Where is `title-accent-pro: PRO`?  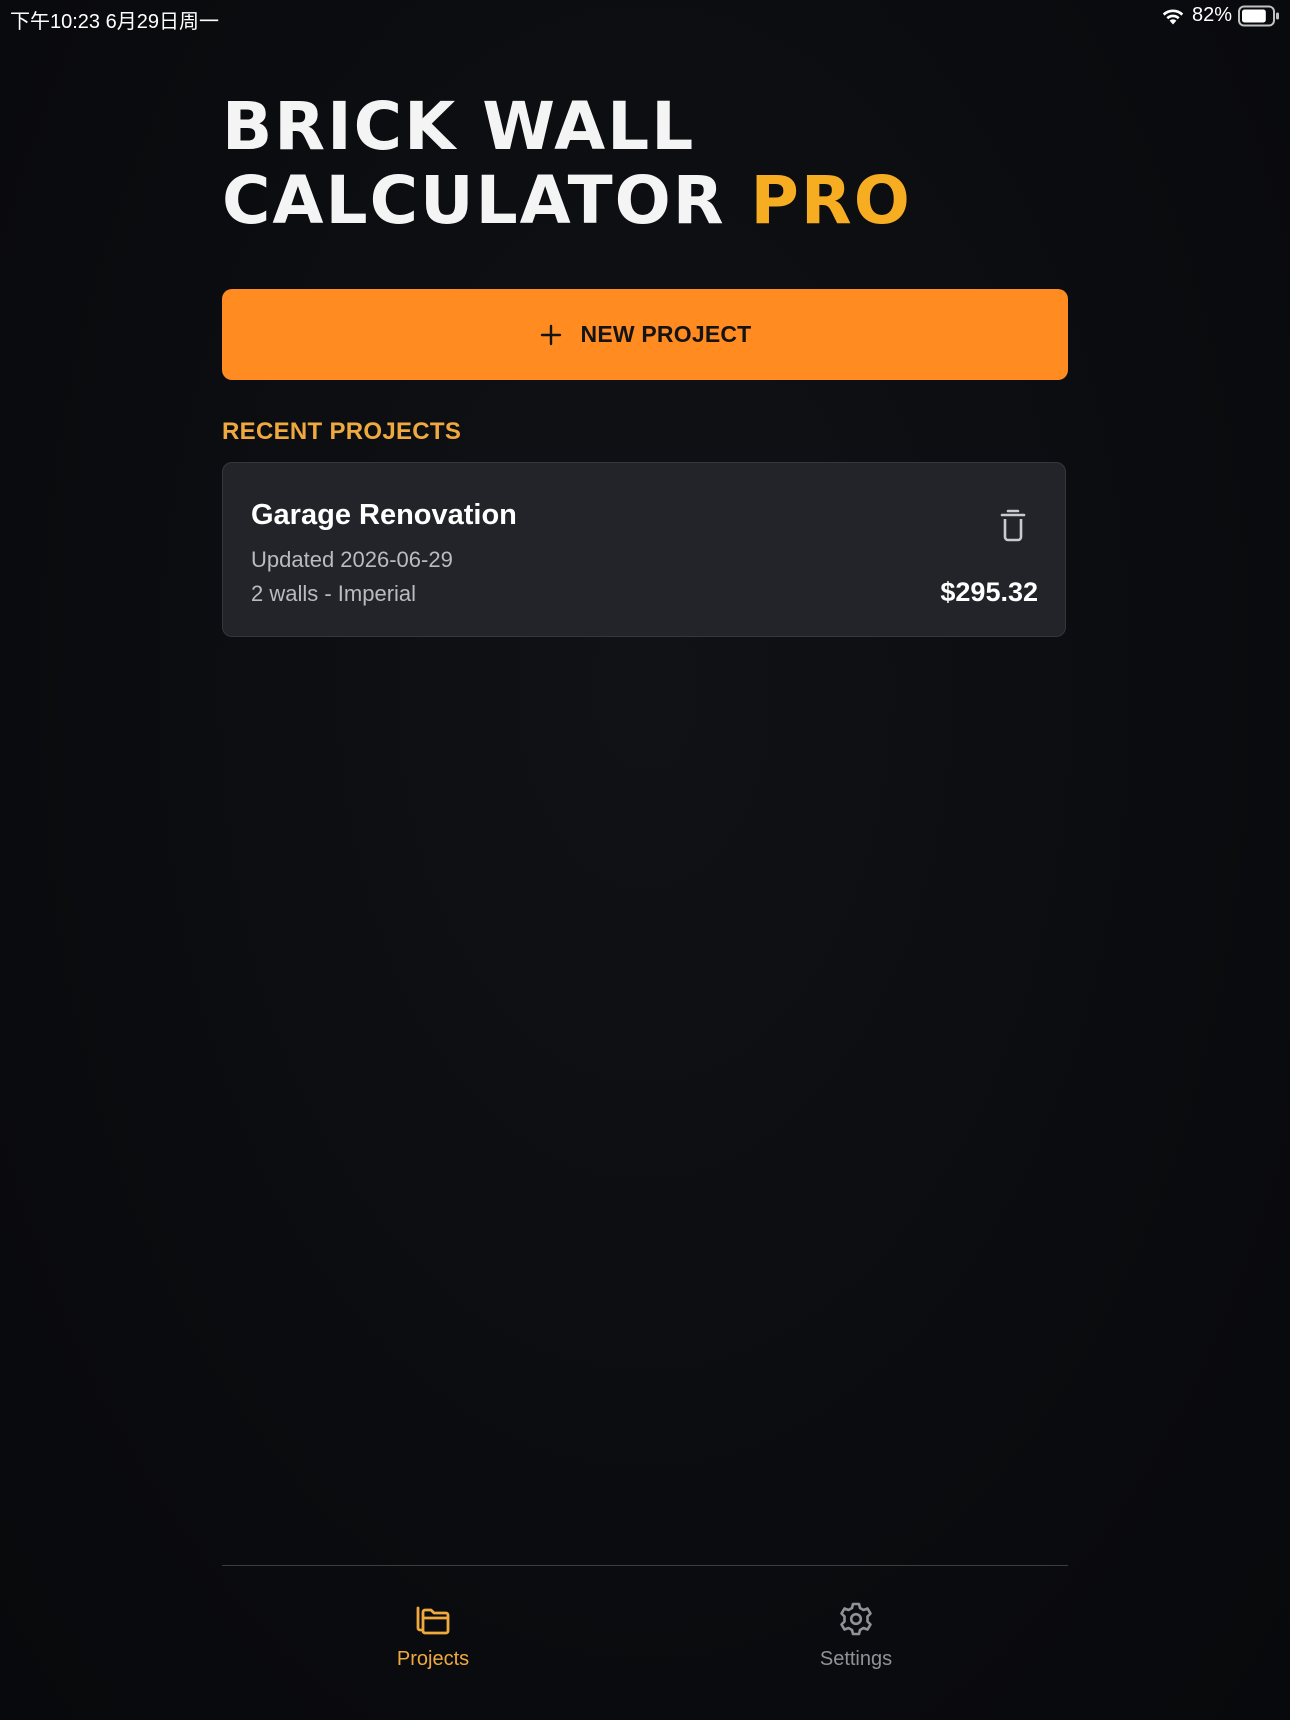 title-accent-pro: PRO is located at coordinates (831, 200).